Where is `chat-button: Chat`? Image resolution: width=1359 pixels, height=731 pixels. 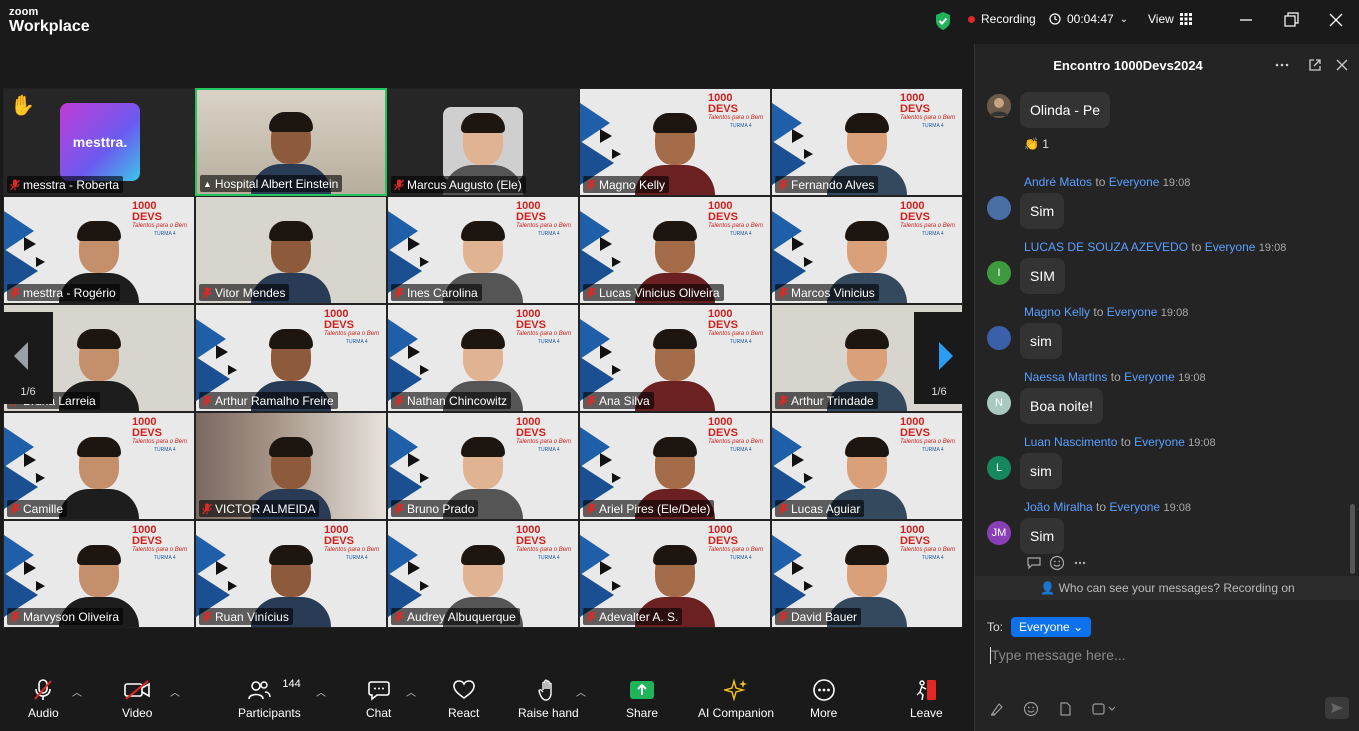 chat-button: Chat is located at coordinates (378, 699).